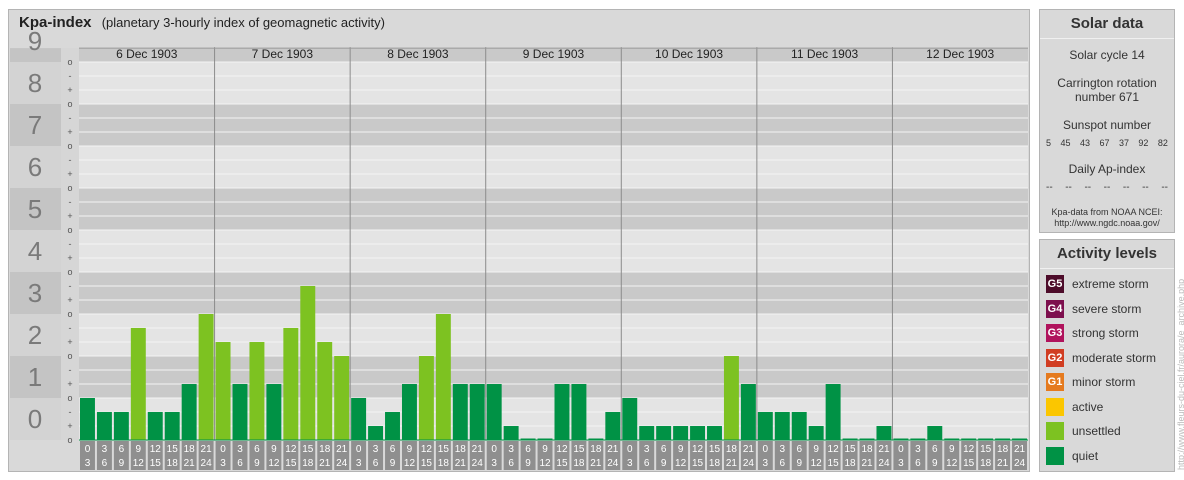  What do you see at coordinates (35, 293) in the screenshot?
I see `y-tick-label: 3` at bounding box center [35, 293].